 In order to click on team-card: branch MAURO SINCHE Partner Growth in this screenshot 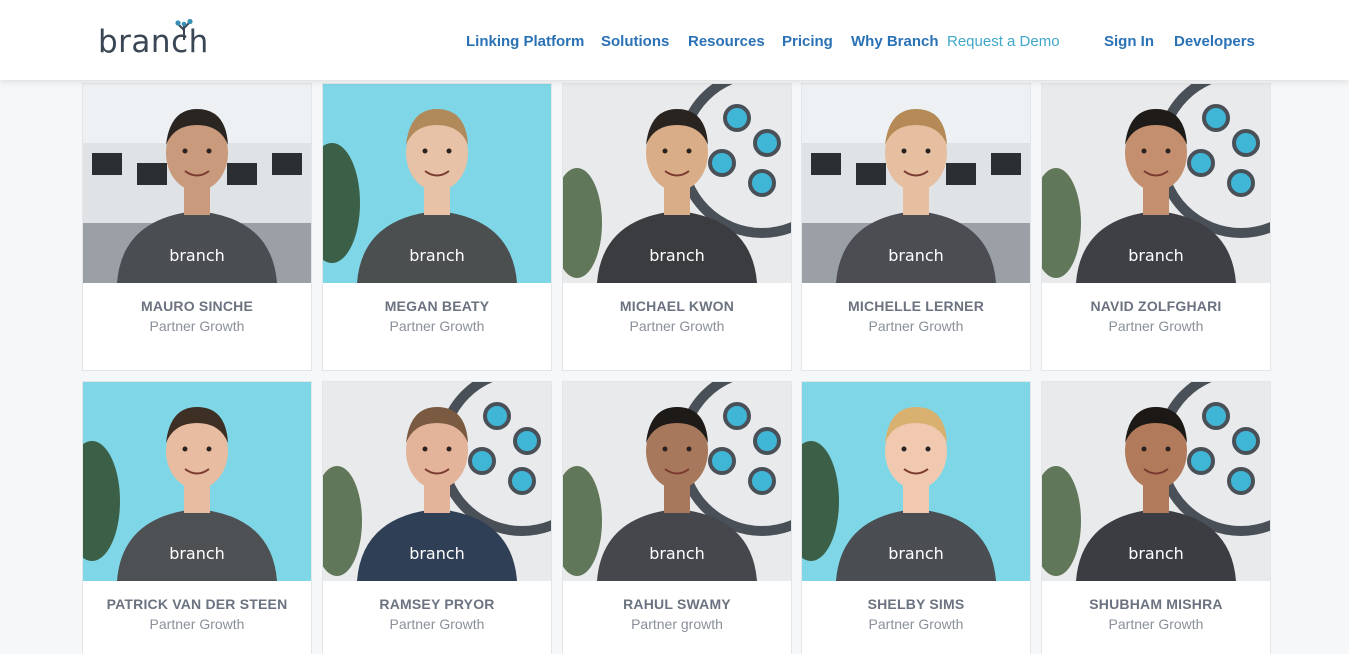, I will do `click(197, 227)`.